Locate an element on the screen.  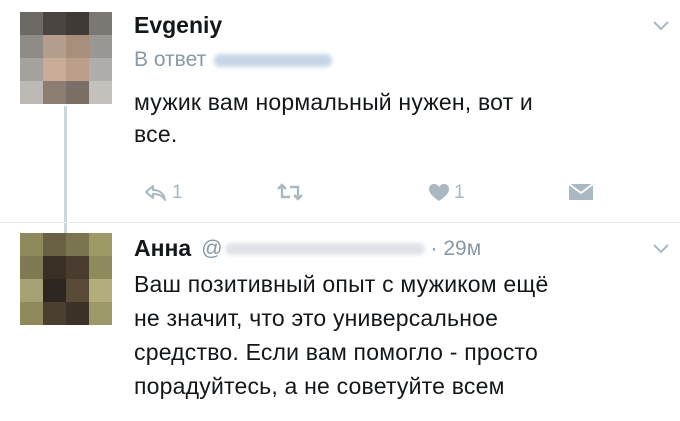
tweet-text-line: не значит, что это универсальное is located at coordinates (316, 318).